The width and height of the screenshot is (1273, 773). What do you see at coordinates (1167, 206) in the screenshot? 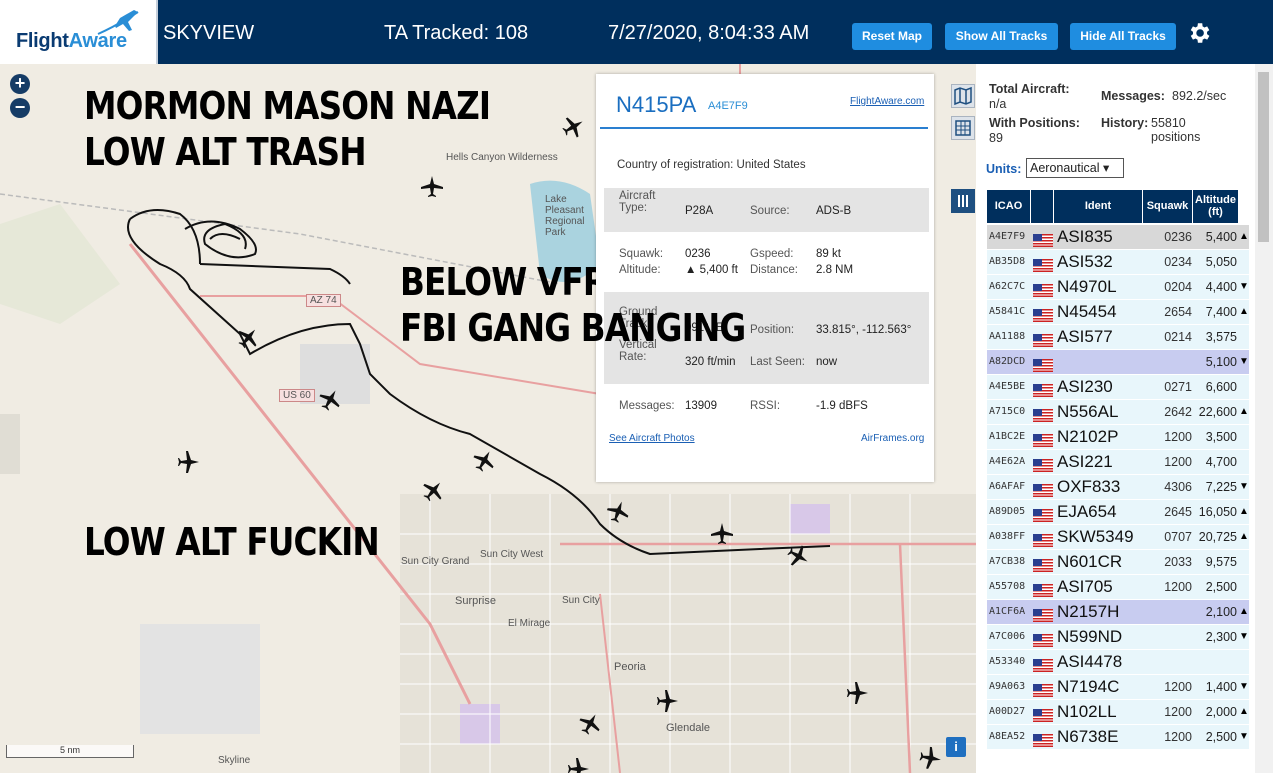
I see `col-squawk: Squawk` at bounding box center [1167, 206].